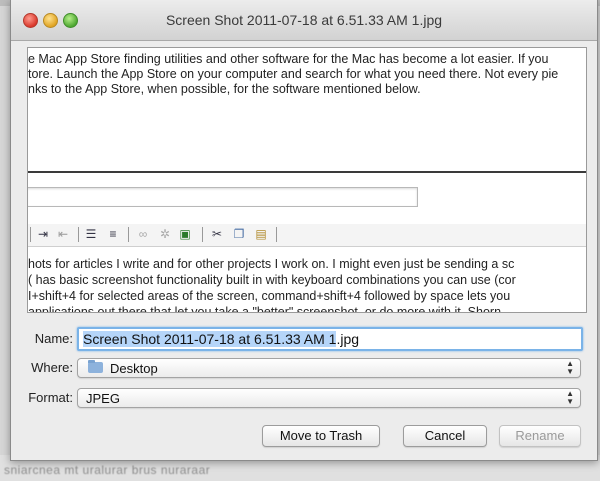  I want to click on where-popup: Desktop ▲ ▼, so click(329, 368).